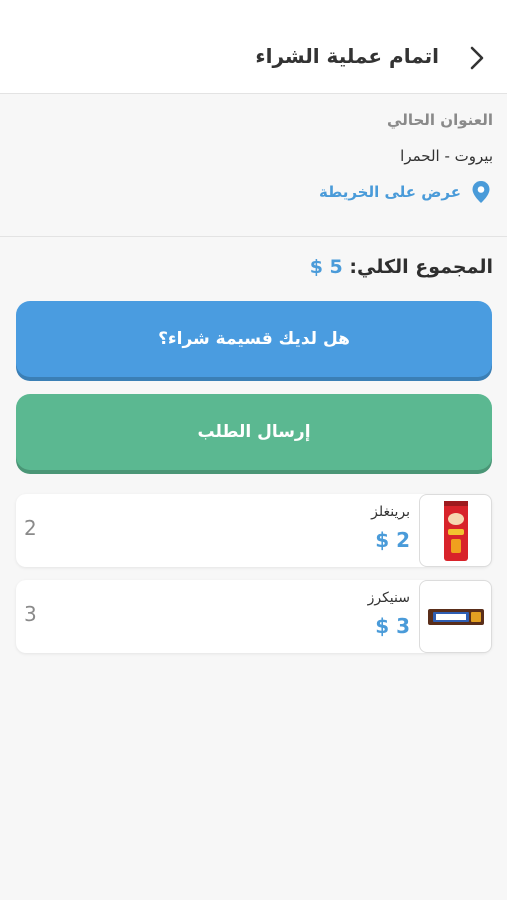 The height and width of the screenshot is (900, 507). What do you see at coordinates (30, 614) in the screenshot?
I see `item-quantity: 3` at bounding box center [30, 614].